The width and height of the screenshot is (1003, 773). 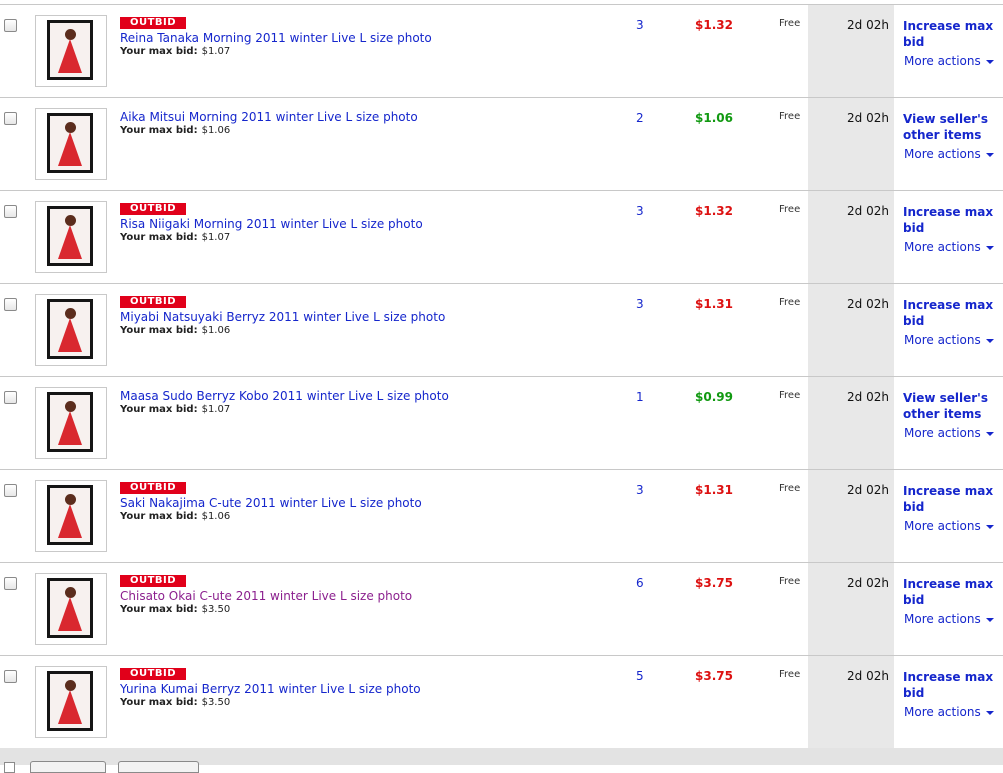 What do you see at coordinates (216, 609) in the screenshot?
I see `max-bid-value: $3.50` at bounding box center [216, 609].